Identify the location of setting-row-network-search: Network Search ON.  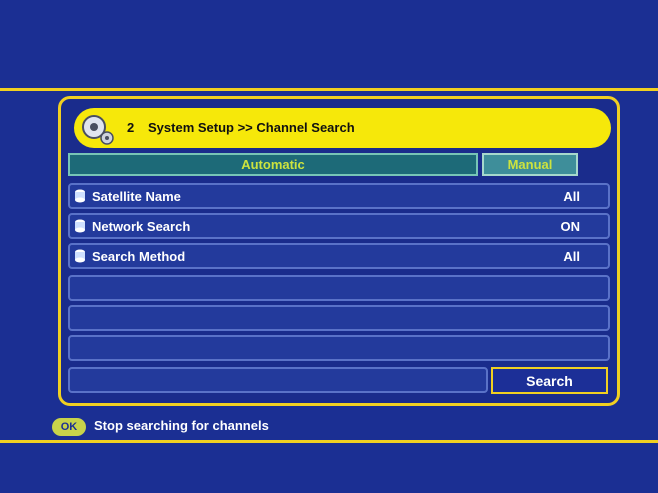
(339, 226).